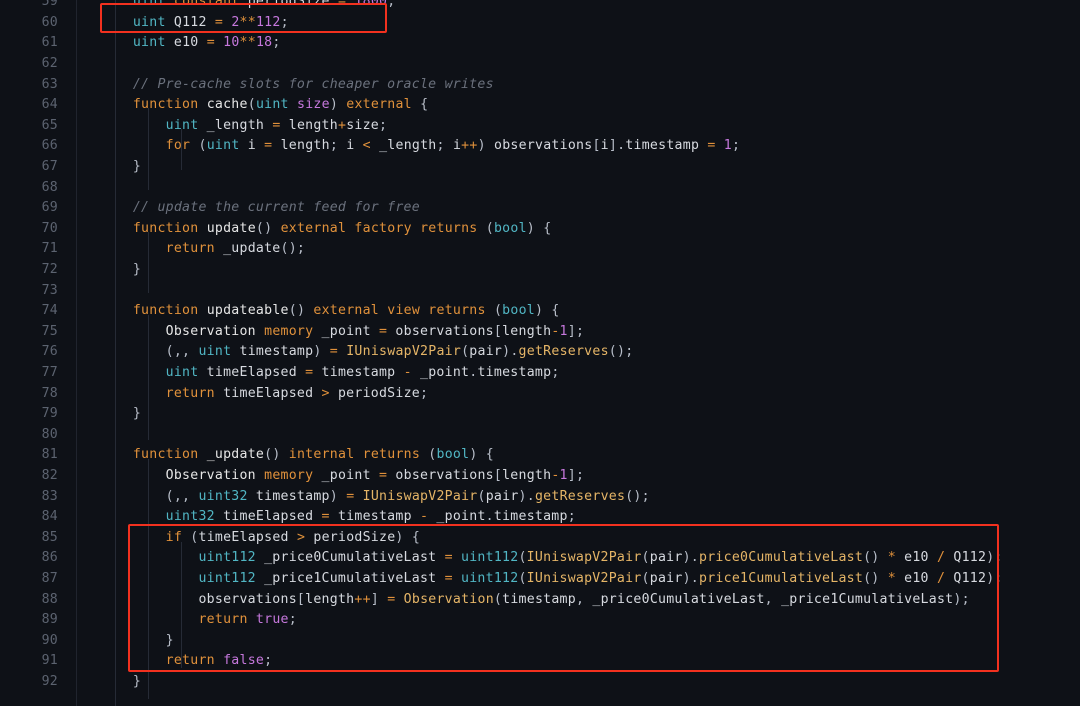  Describe the element at coordinates (540, 208) in the screenshot. I see `code-line: 69 // update the current feed for free` at that location.